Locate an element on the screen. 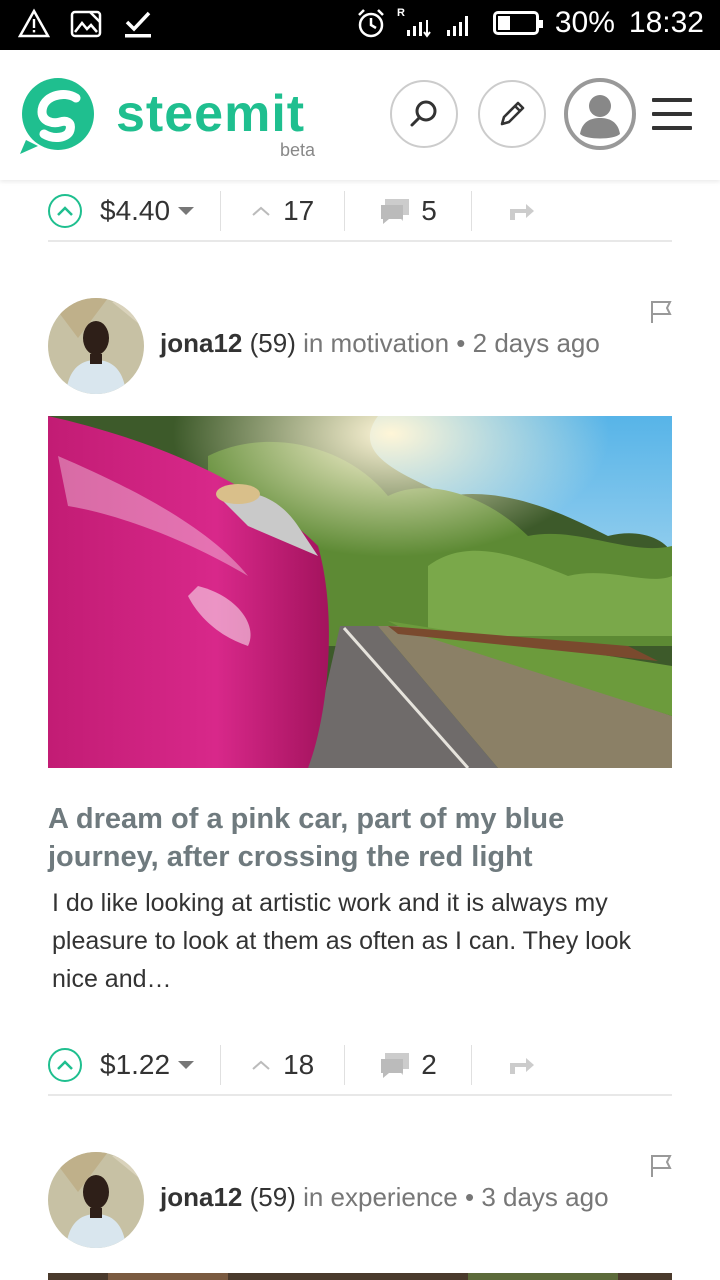 The height and width of the screenshot is (1280, 720). comments-link: 5 is located at coordinates (408, 211).